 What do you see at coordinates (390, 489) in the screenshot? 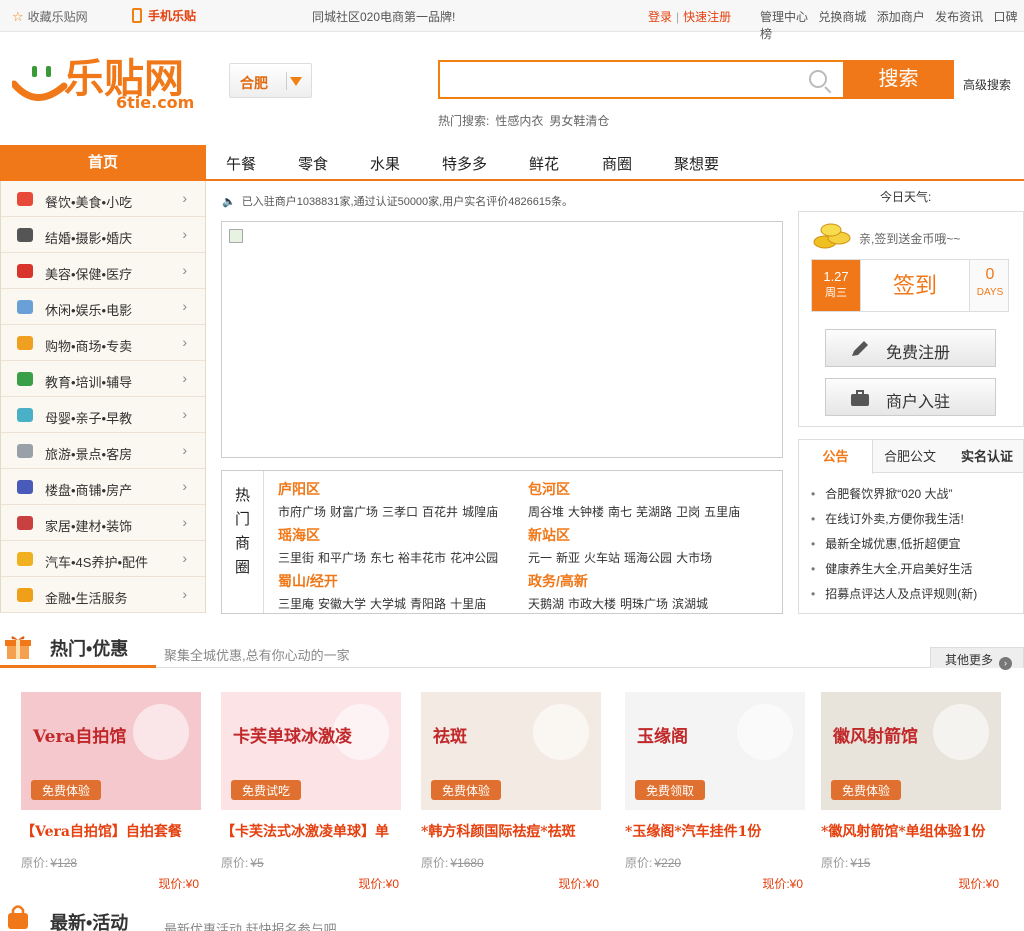
I see `district-title: 庐阳区` at bounding box center [390, 489].